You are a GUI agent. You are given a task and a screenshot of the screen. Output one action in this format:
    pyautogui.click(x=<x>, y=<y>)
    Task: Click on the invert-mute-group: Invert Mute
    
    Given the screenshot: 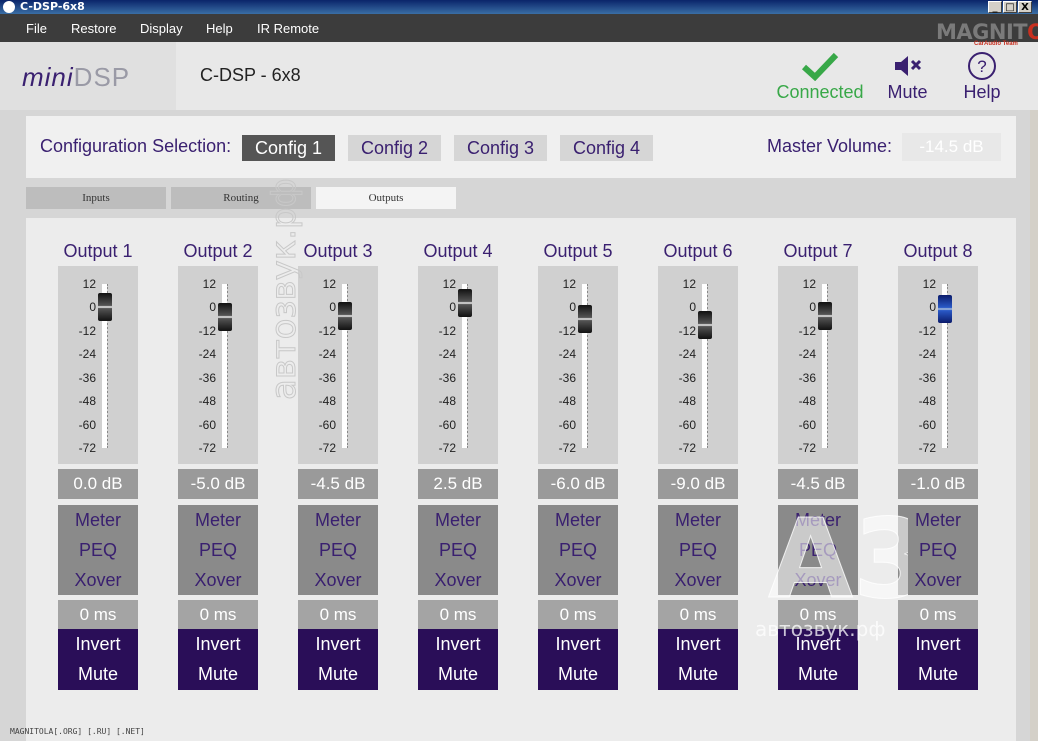 What is the action you would take?
    pyautogui.click(x=938, y=659)
    